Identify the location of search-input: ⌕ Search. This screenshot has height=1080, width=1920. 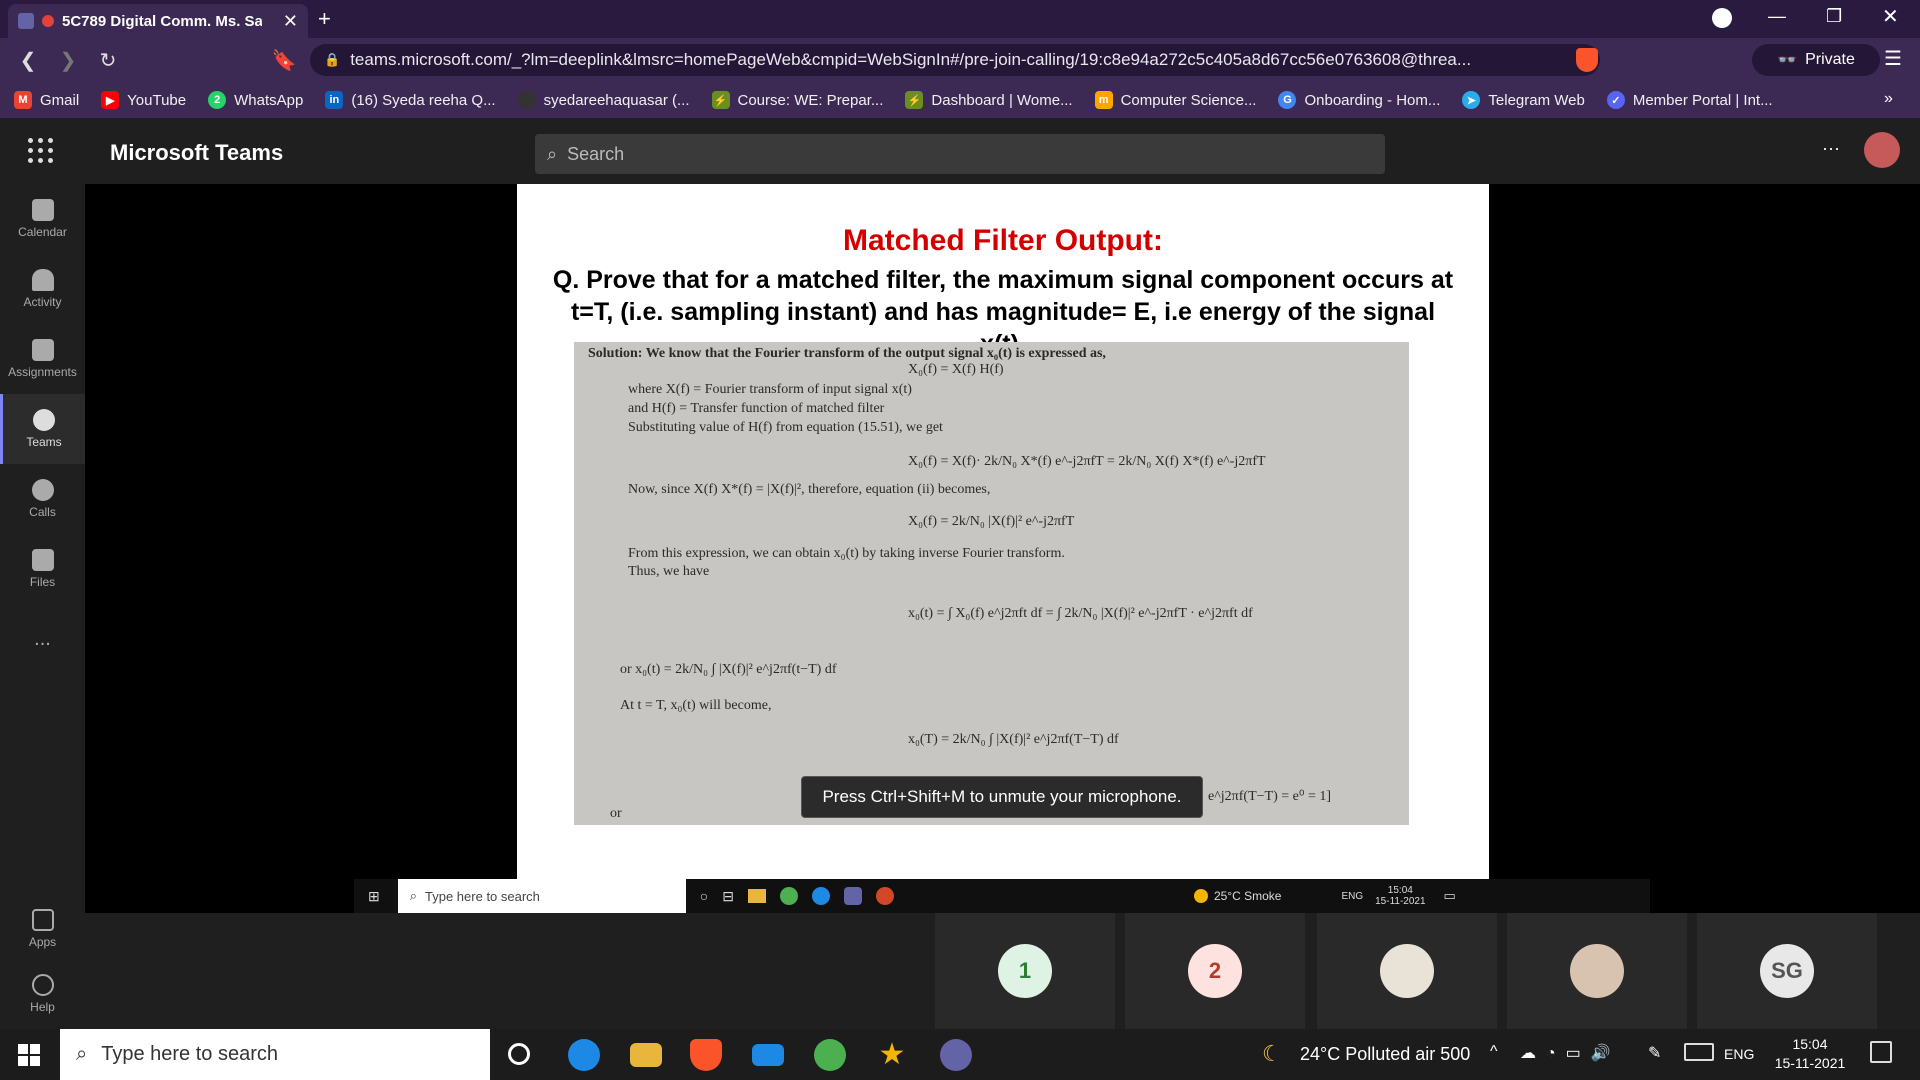
(960, 154).